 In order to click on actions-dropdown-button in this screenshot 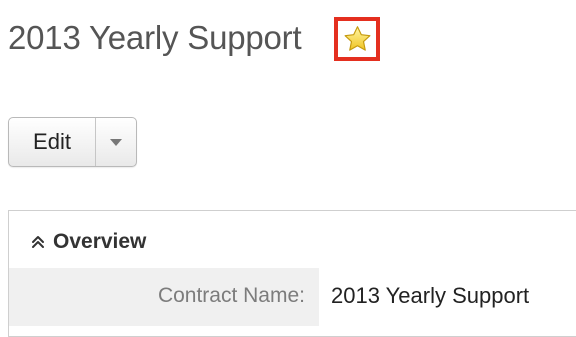, I will do `click(115, 142)`.